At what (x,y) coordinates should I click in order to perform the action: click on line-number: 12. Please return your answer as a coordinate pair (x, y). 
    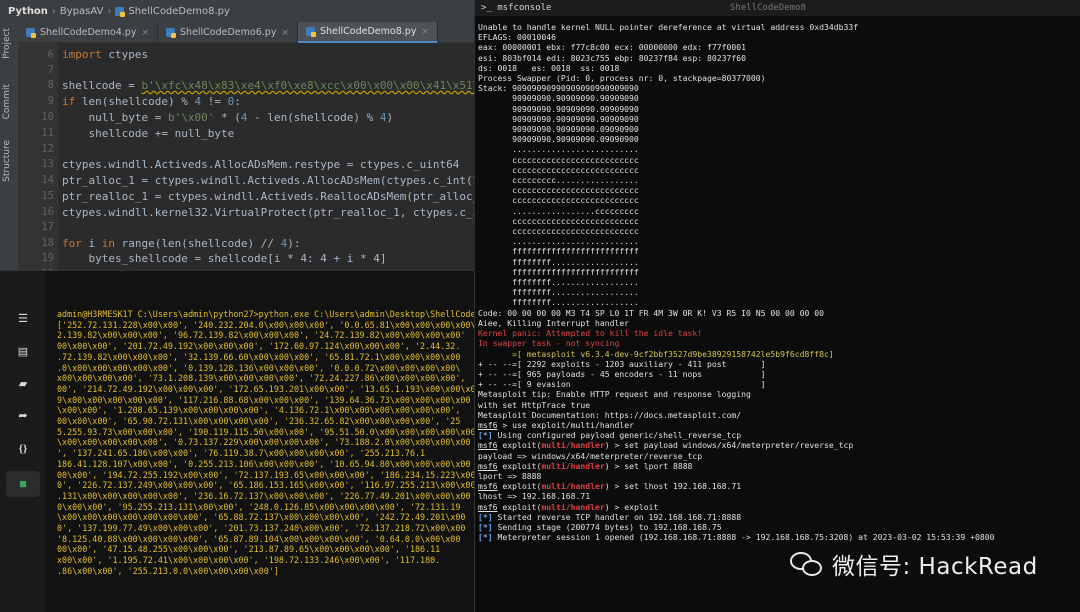
    Looking at the image, I should click on (47, 149).